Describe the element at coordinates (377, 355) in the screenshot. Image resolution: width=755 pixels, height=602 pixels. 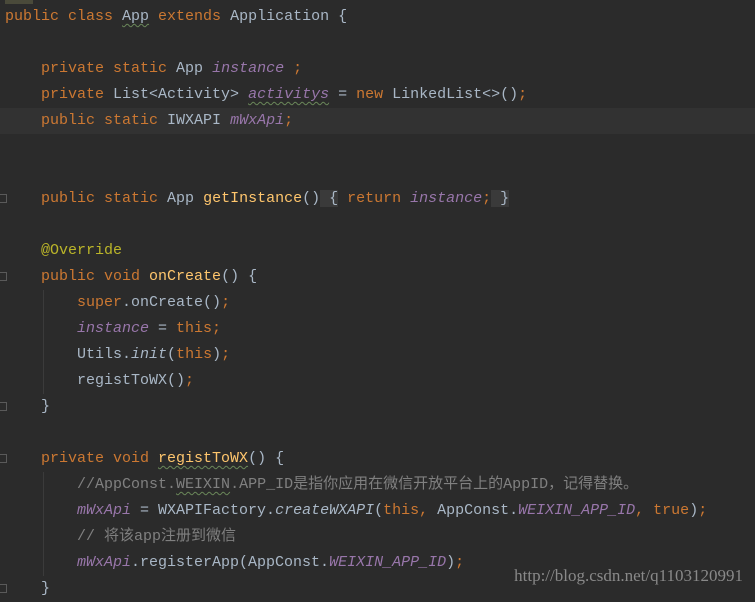
I see `code-line: Utils.init(this);` at that location.